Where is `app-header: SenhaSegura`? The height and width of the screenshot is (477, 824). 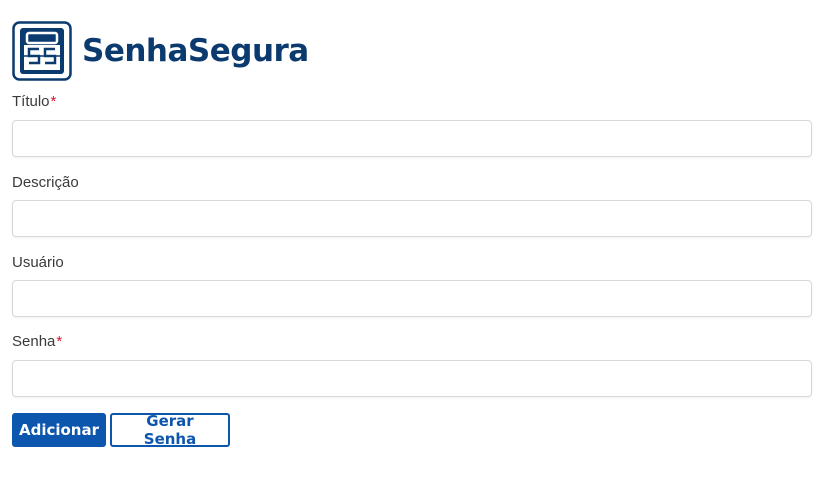
app-header: SenhaSegura is located at coordinates (160, 51).